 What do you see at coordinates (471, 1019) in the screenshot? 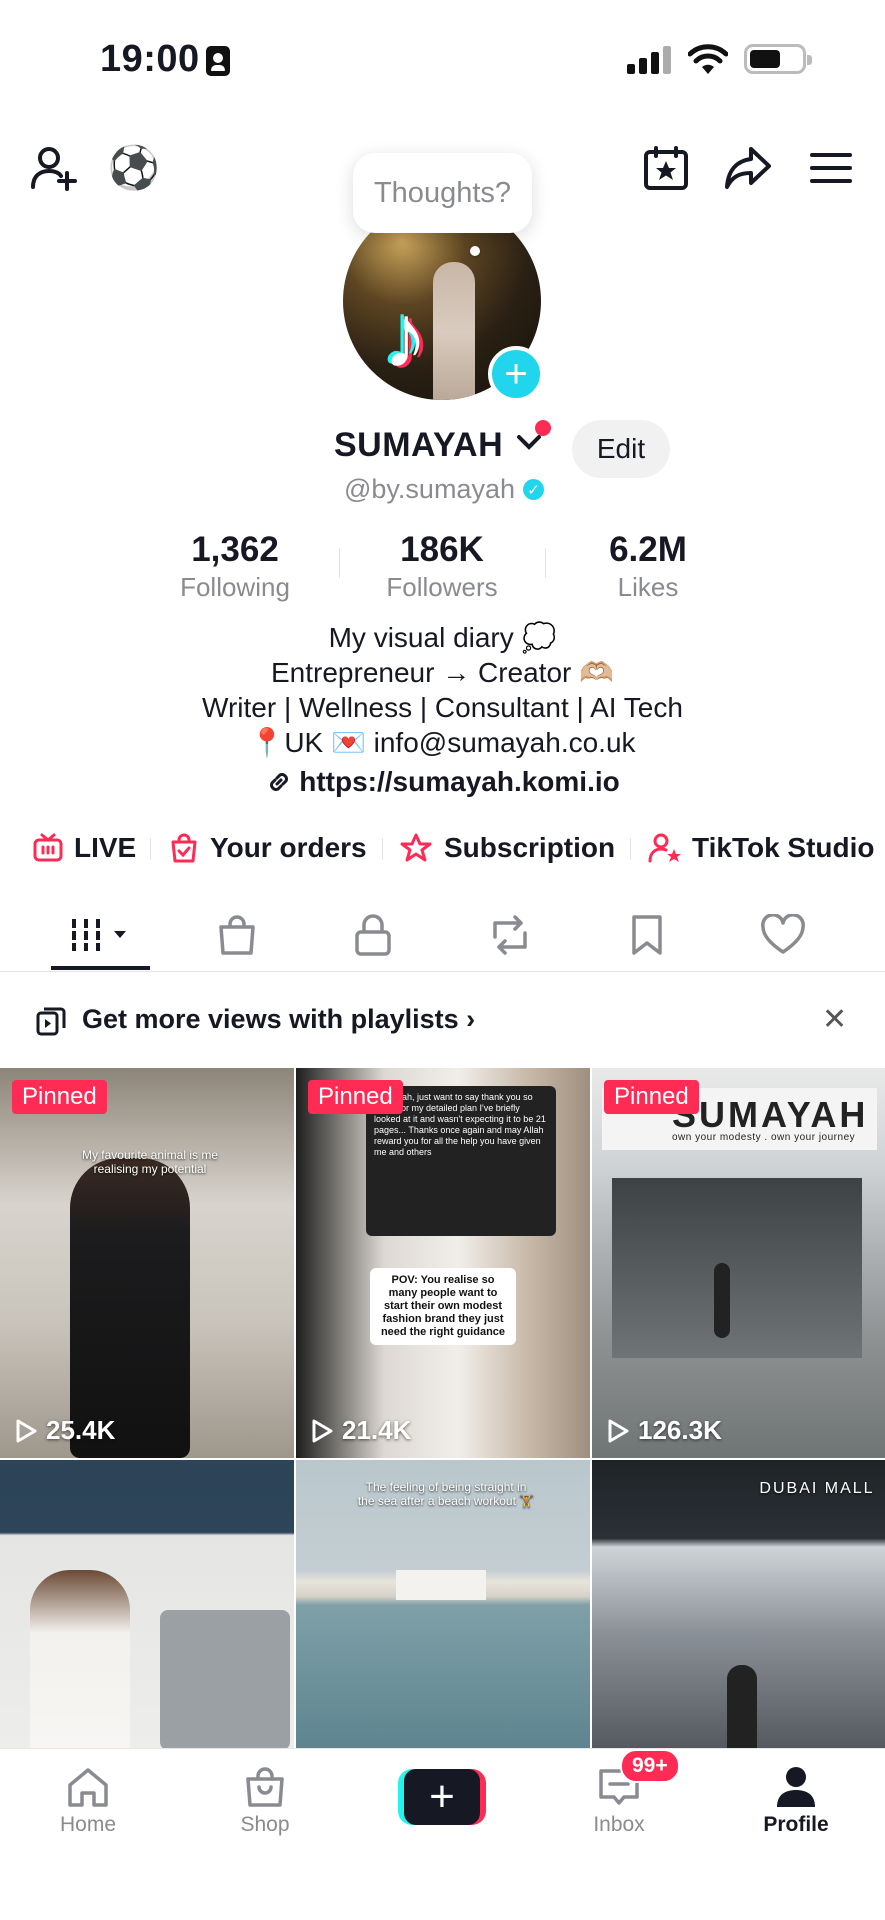
I see `chevron-right-icon: ›` at bounding box center [471, 1019].